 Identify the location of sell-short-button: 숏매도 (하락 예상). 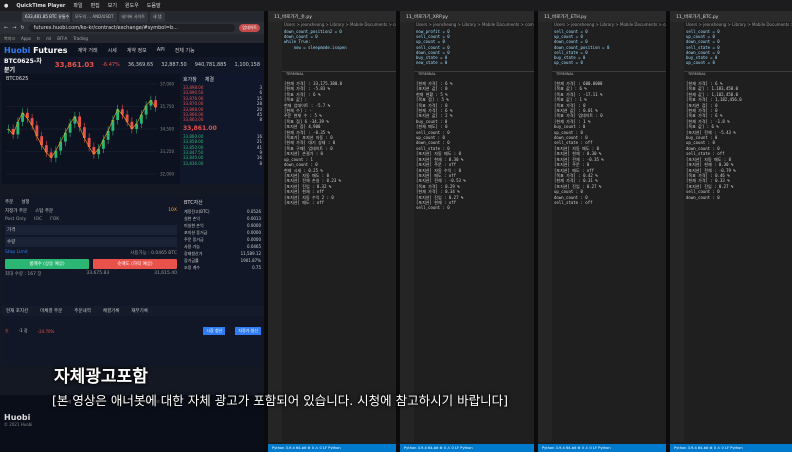
(135, 264).